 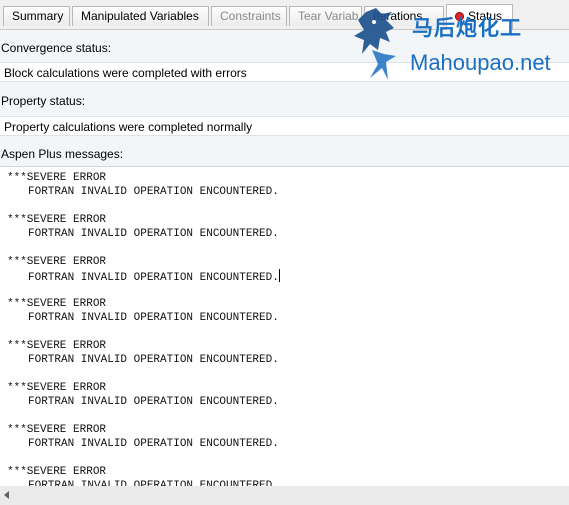 I want to click on tab-status: Status, so click(x=479, y=17).